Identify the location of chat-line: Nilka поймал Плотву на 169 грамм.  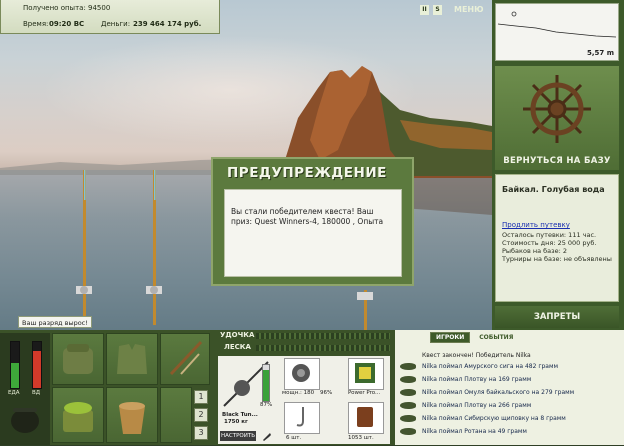
(511, 380).